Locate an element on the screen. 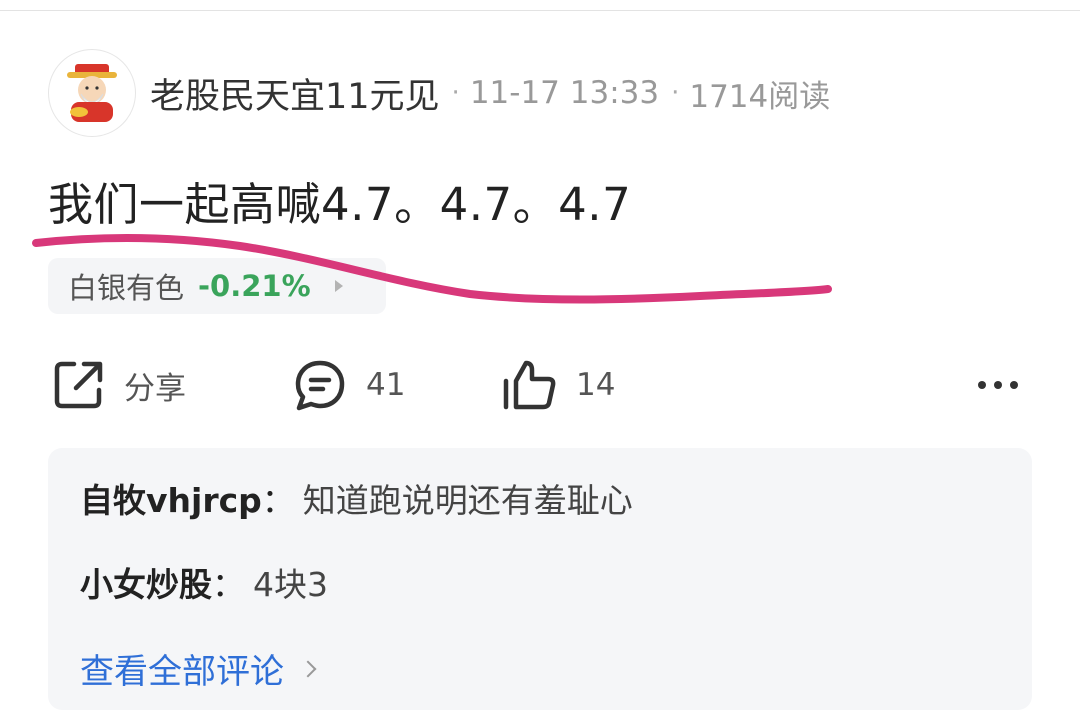 Image resolution: width=1080 pixels, height=719 pixels. post-datetime: 11-17 13:33 is located at coordinates (564, 93).